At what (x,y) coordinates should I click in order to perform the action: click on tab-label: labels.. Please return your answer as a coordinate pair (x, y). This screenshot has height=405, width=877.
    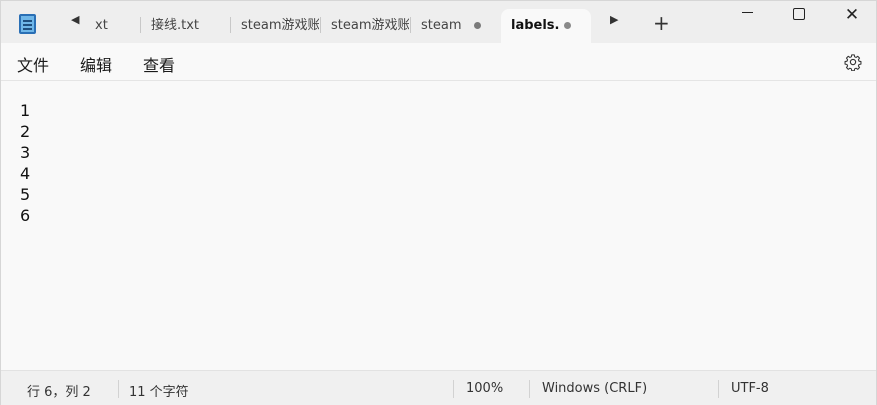
    Looking at the image, I should click on (535, 25).